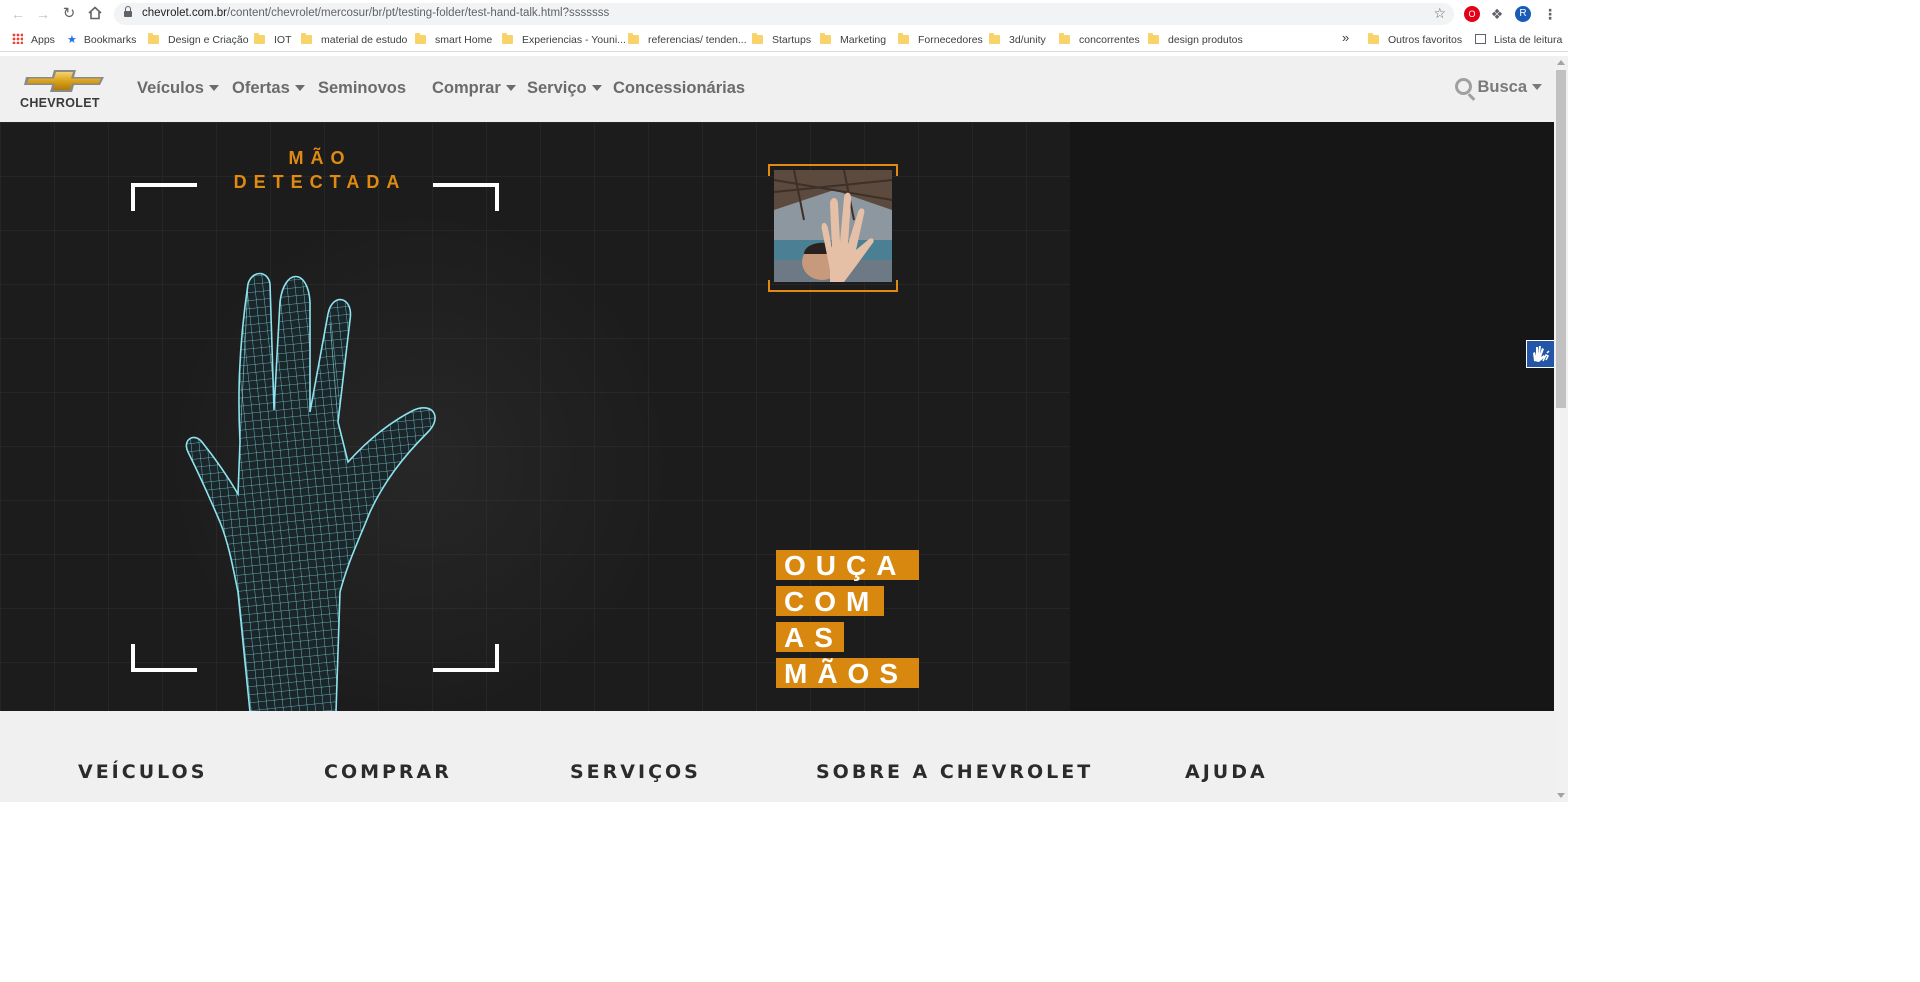 The height and width of the screenshot is (982, 1920). Describe the element at coordinates (847, 622) in the screenshot. I see `tagline: OUÇA COM AS MÃOS` at that location.